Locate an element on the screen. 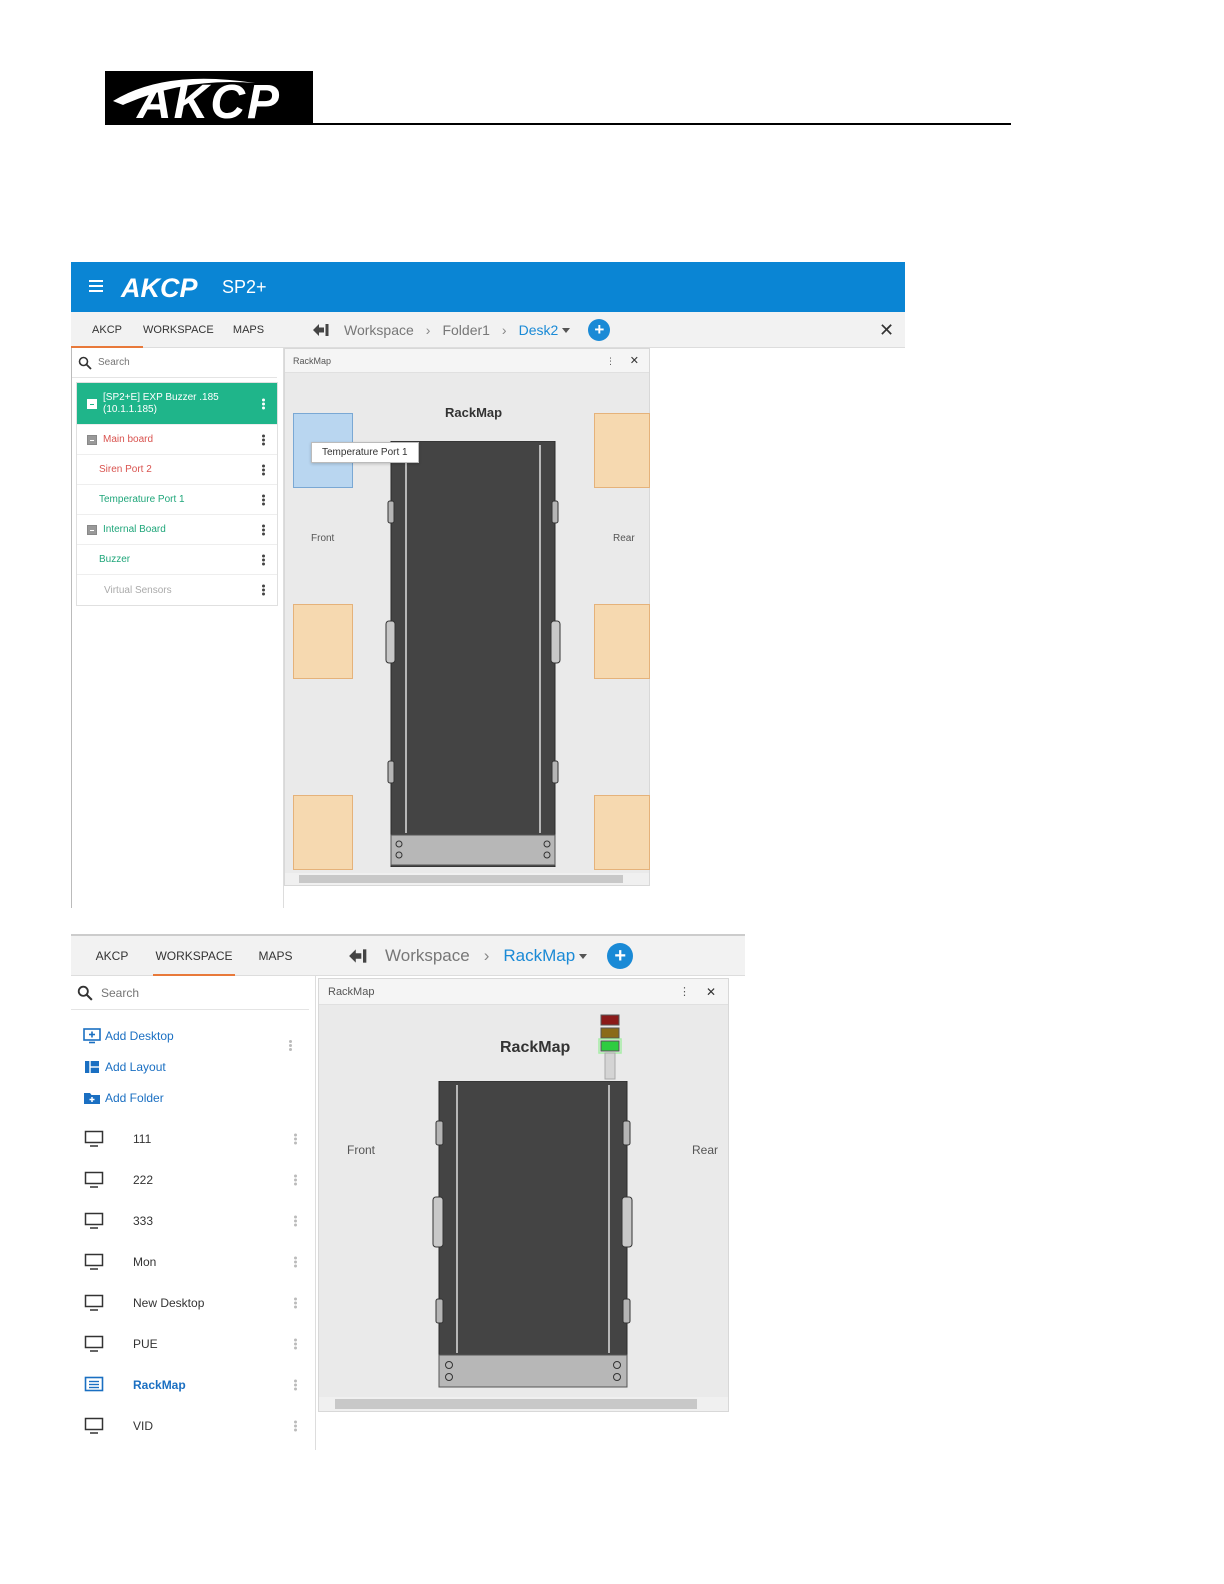 The image size is (1224, 1584). crumb-desk2: Desk2 is located at coordinates (545, 330).